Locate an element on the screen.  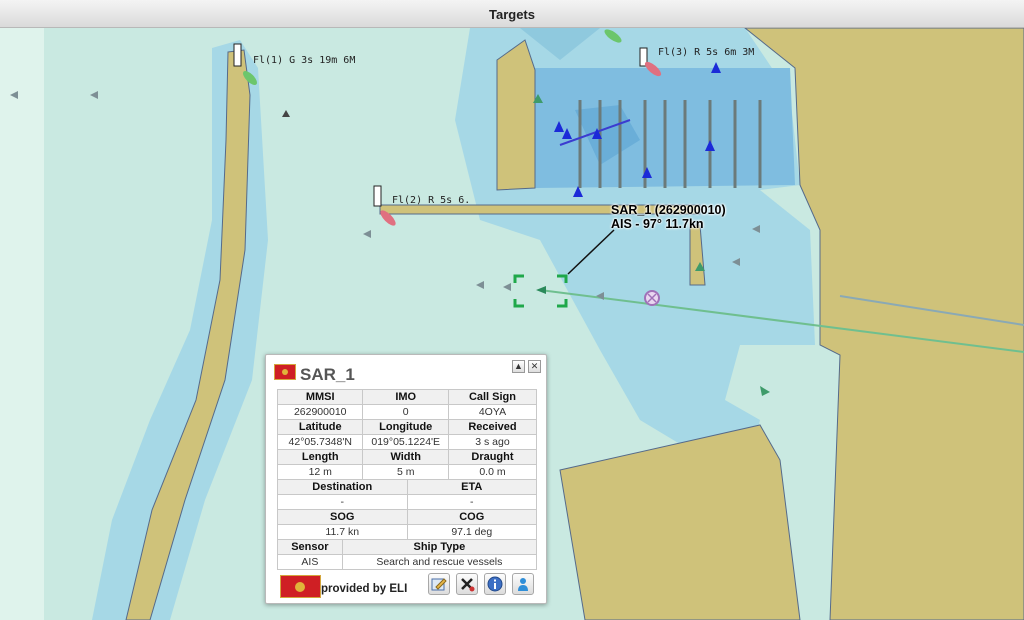
width-value: 5 m is located at coordinates (405, 472).